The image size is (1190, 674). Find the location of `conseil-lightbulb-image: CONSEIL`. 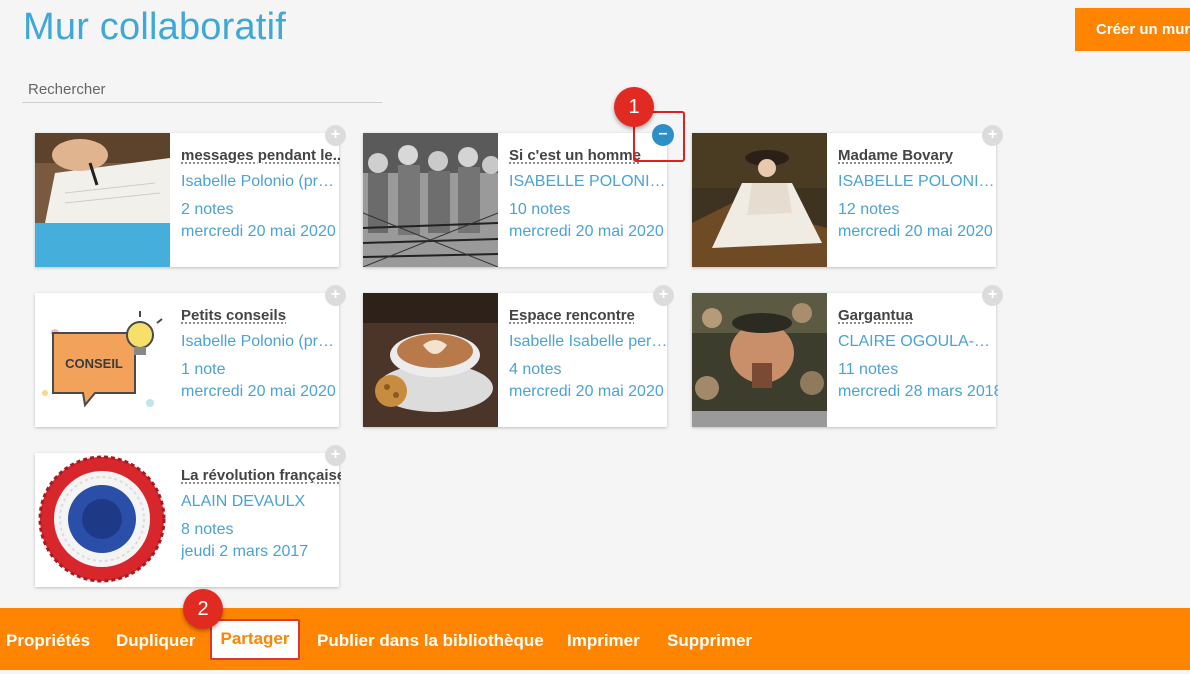

conseil-lightbulb-image: CONSEIL is located at coordinates (102, 360).